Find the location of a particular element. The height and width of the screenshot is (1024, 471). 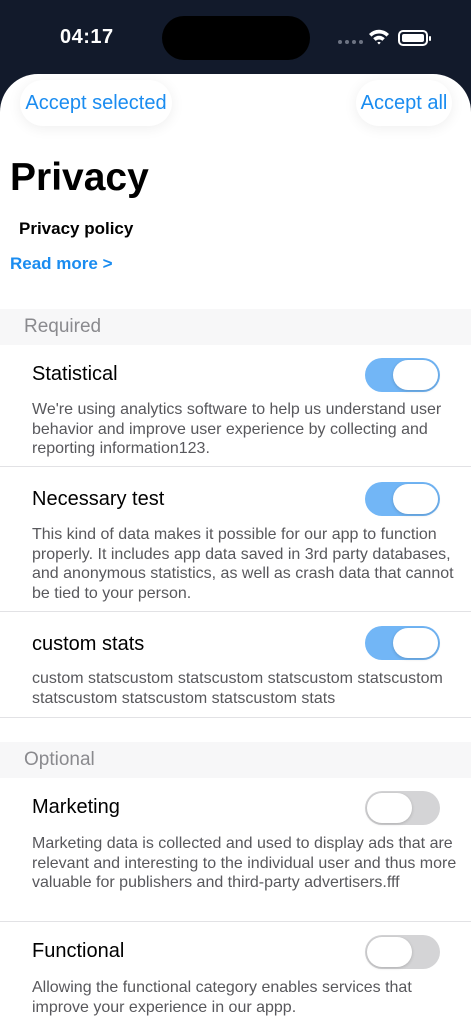

accept-selected-button: Accept selected is located at coordinates (96, 103).